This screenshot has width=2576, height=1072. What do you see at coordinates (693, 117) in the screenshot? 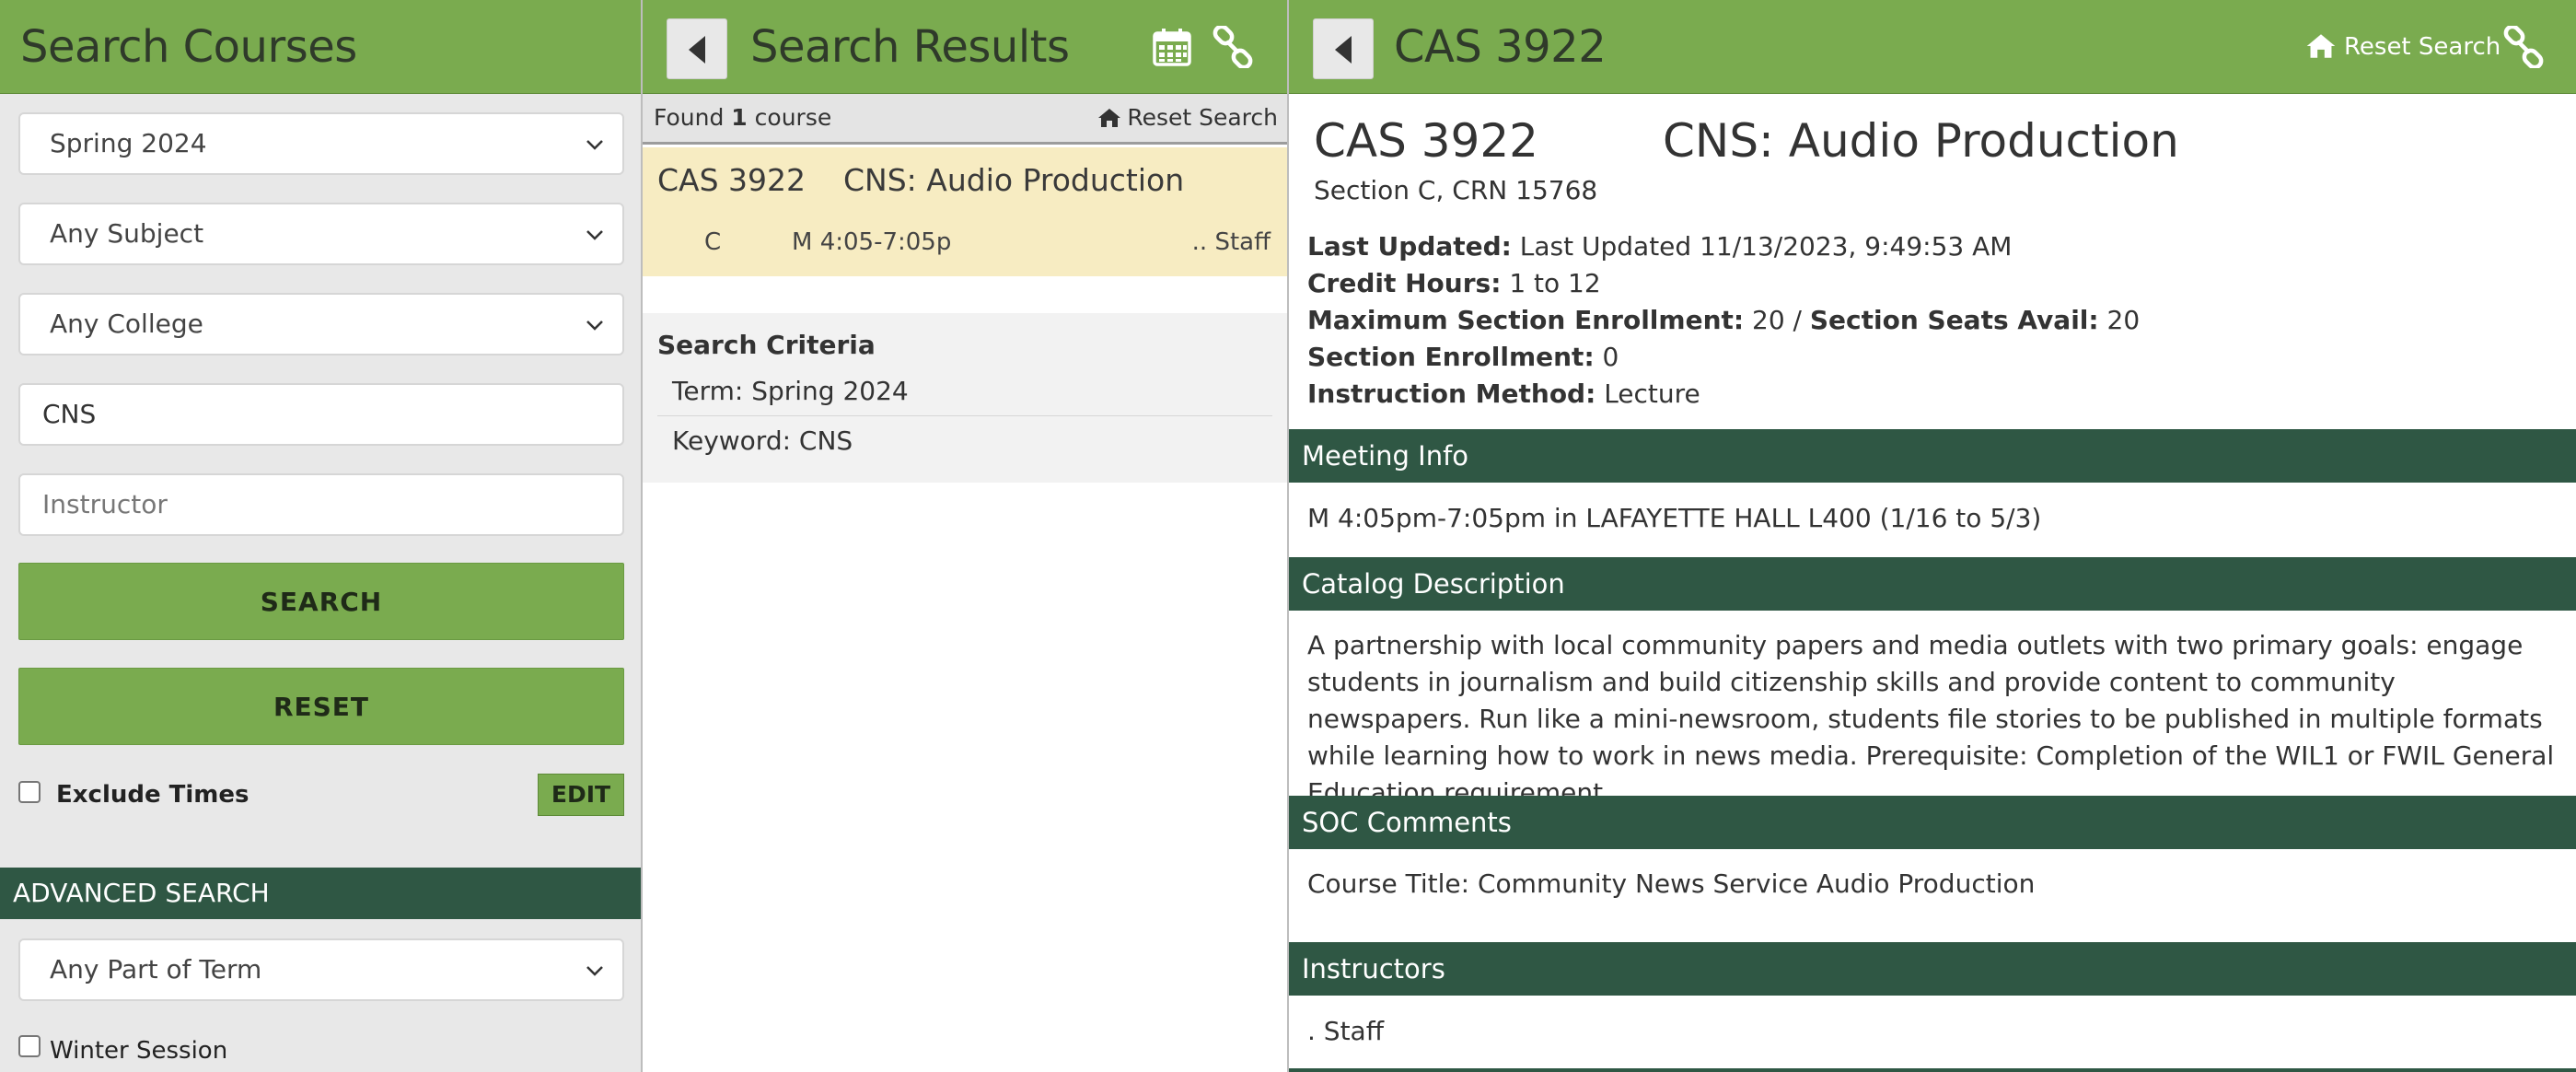
I see `found-prefix: Found` at bounding box center [693, 117].